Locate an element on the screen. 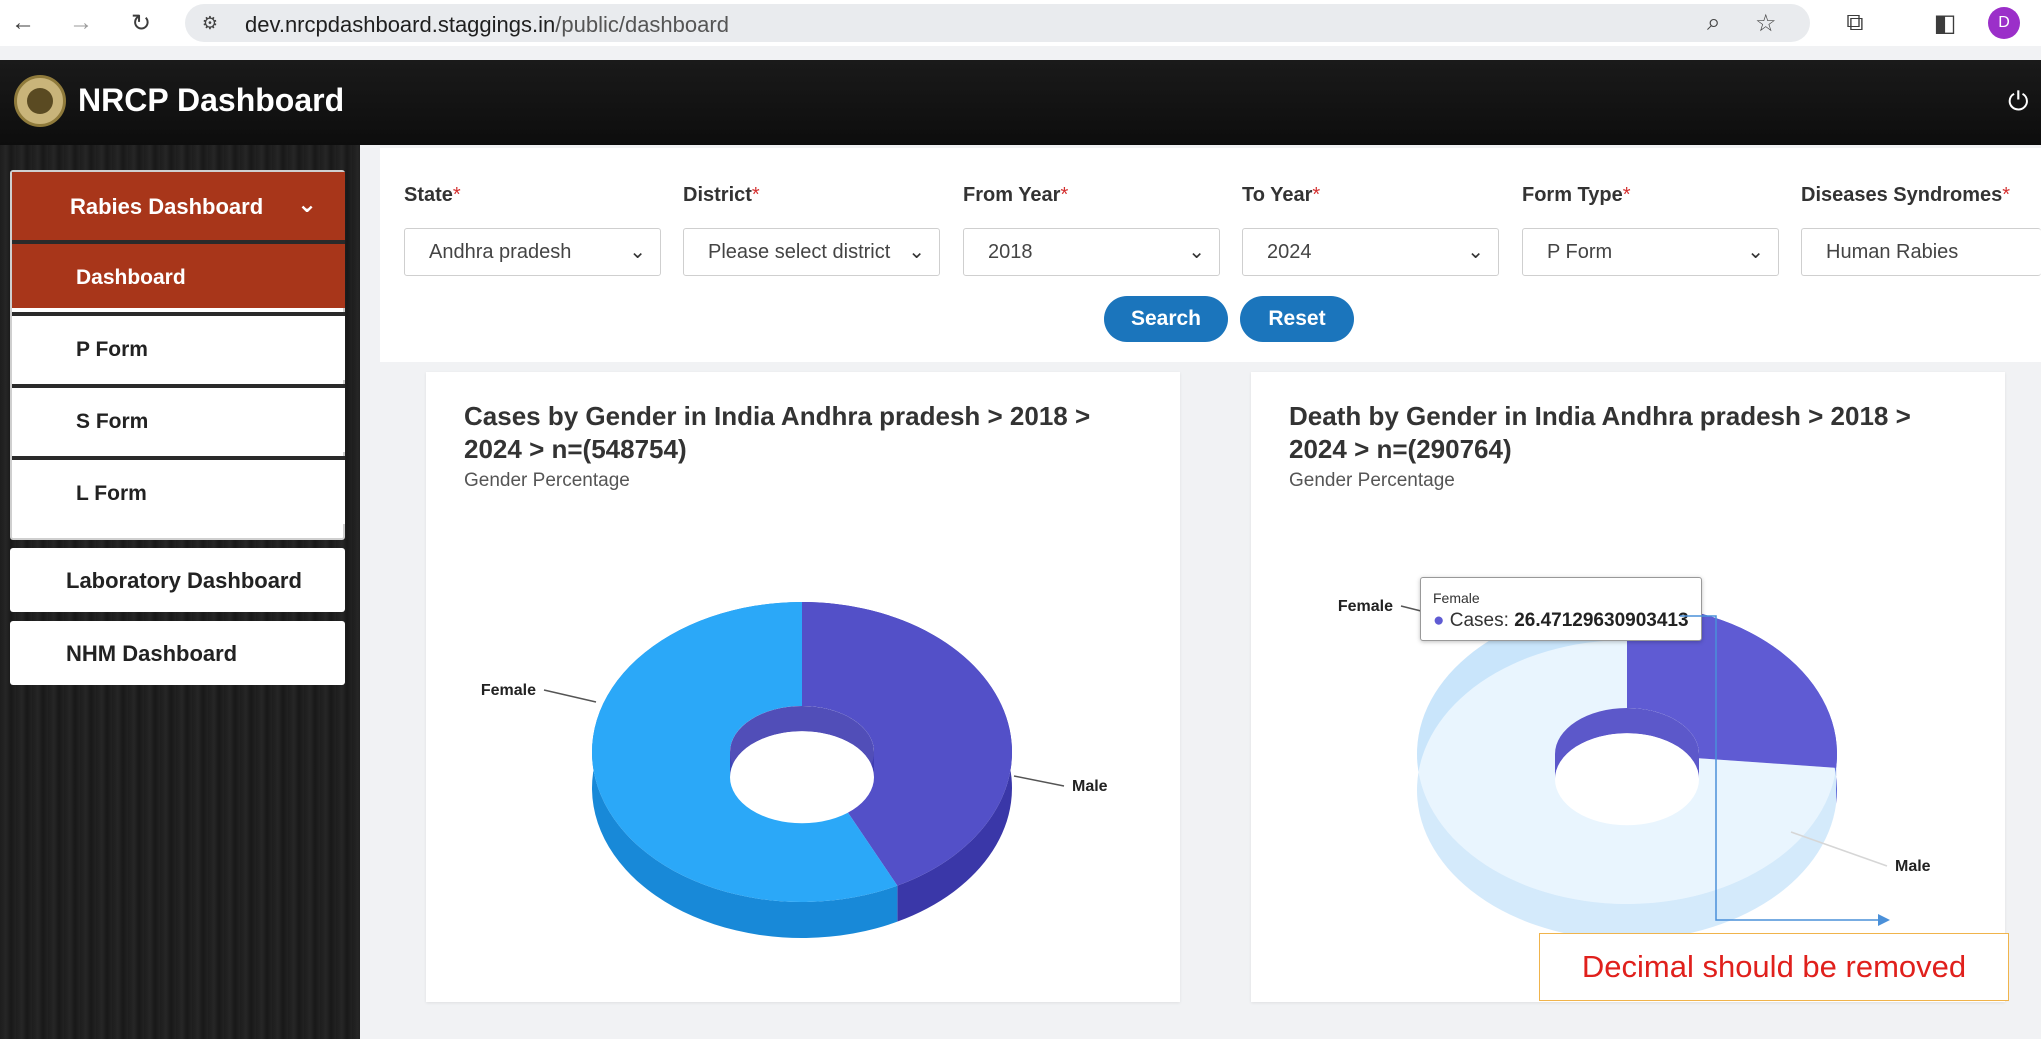 The width and height of the screenshot is (2041, 1039). state-select: Andhra pradesh ⌄ is located at coordinates (532, 252).